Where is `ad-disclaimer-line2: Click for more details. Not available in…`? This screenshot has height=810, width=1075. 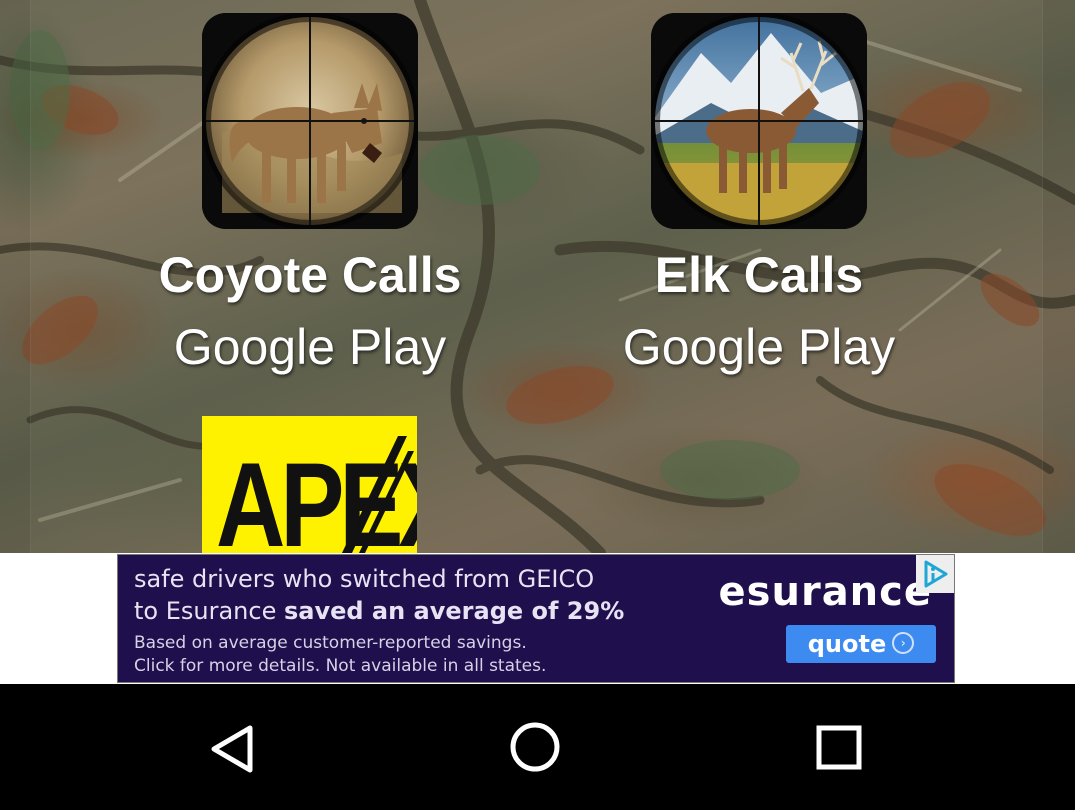 ad-disclaimer-line2: Click for more details. Not available in… is located at coordinates (340, 666).